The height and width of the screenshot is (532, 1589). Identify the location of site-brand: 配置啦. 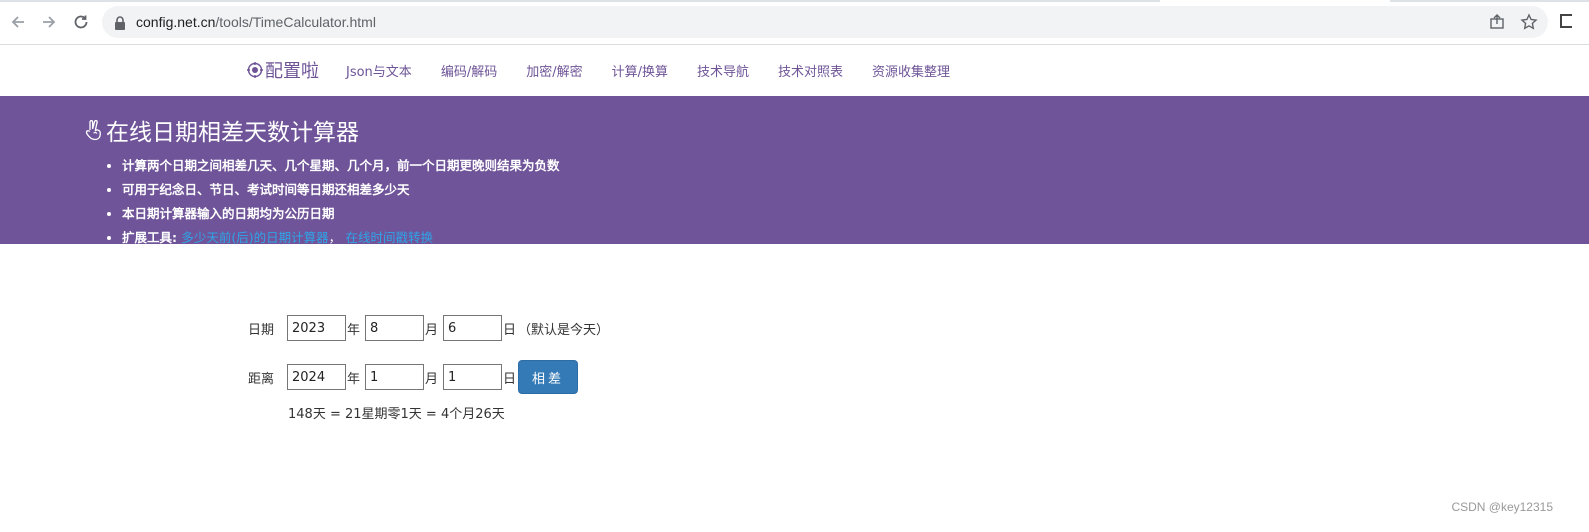
(283, 70).